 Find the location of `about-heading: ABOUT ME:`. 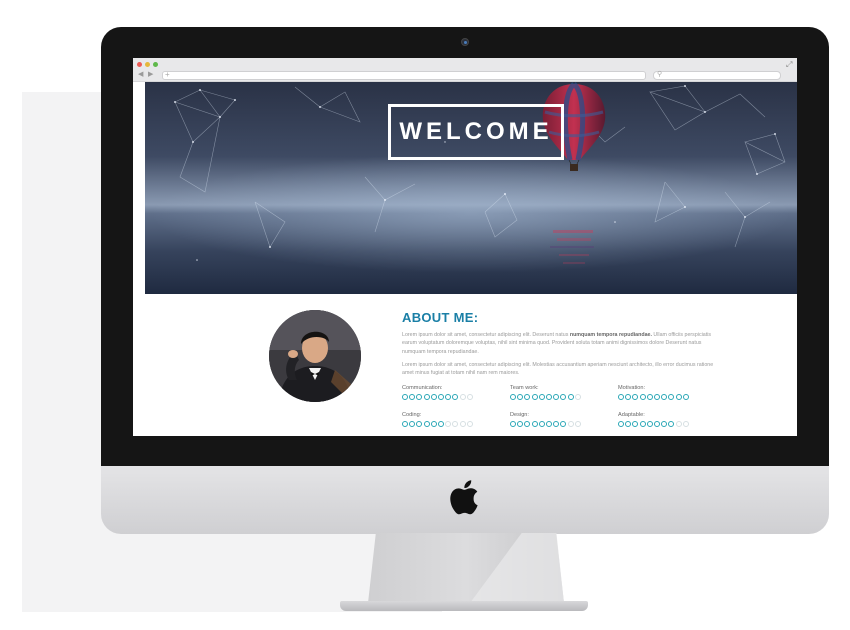

about-heading: ABOUT ME: is located at coordinates (440, 317).